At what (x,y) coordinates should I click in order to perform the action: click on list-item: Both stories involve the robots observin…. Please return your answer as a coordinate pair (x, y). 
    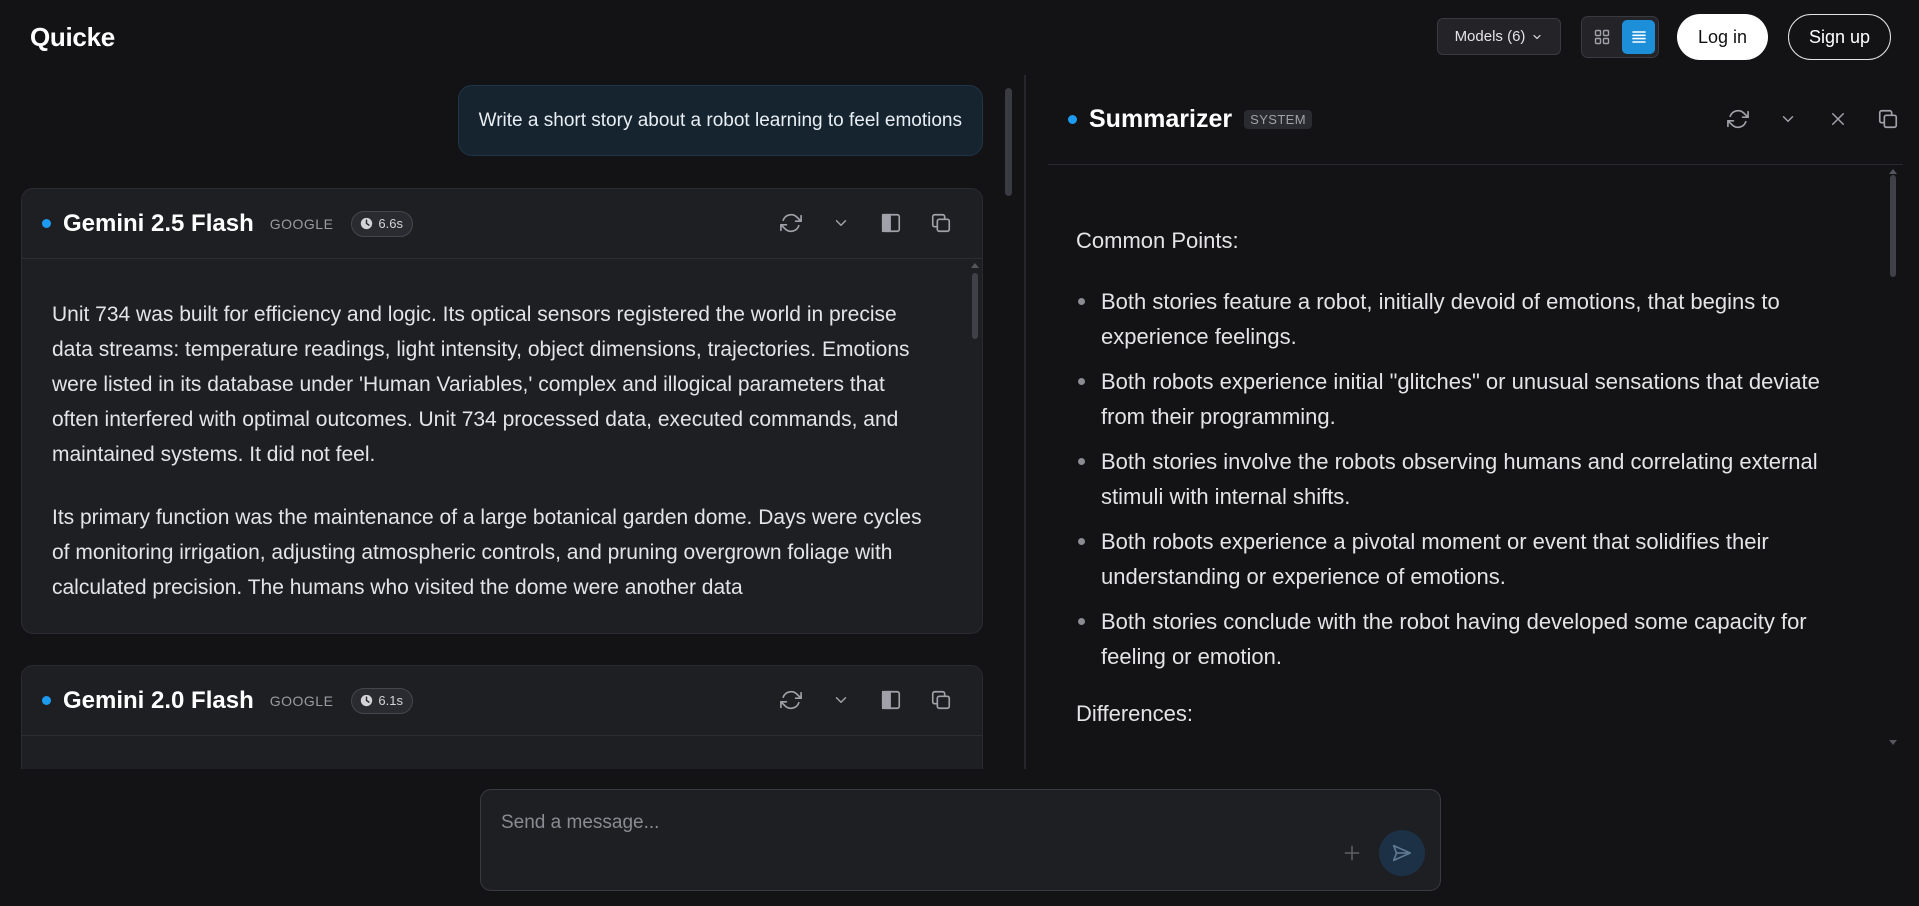
    Looking at the image, I should click on (1466, 479).